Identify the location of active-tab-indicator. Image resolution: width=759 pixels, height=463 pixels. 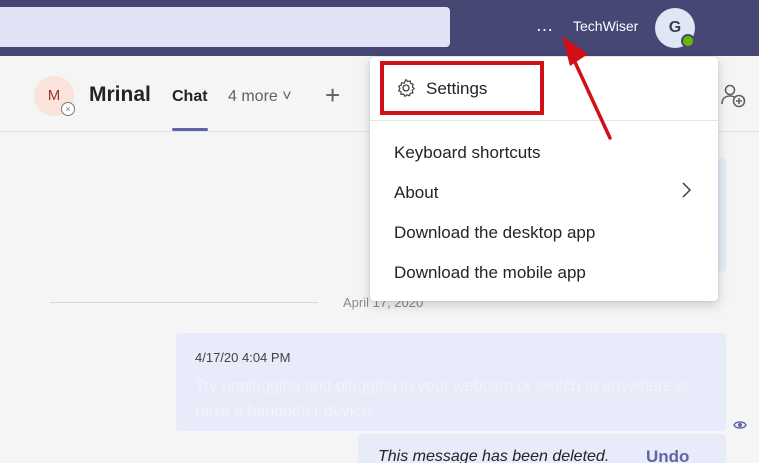
(190, 129).